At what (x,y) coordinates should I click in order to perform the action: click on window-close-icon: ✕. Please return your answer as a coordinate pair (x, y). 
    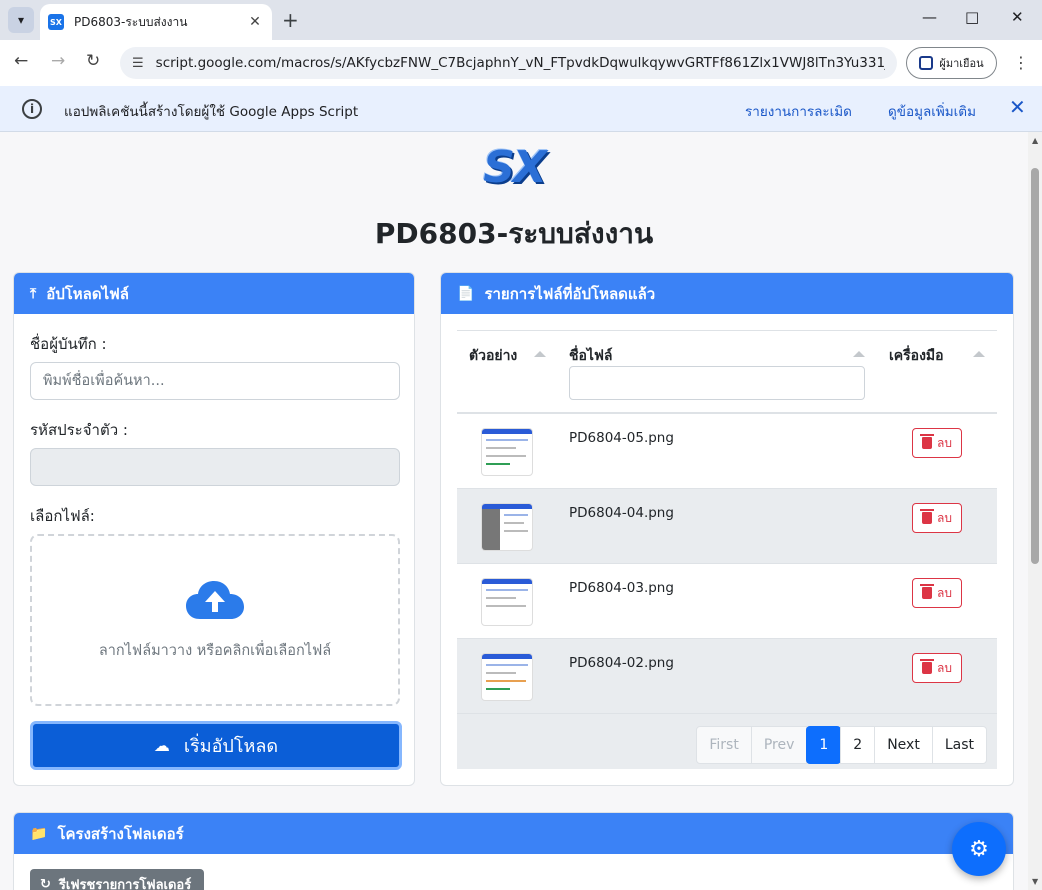
    Looking at the image, I should click on (1017, 17).